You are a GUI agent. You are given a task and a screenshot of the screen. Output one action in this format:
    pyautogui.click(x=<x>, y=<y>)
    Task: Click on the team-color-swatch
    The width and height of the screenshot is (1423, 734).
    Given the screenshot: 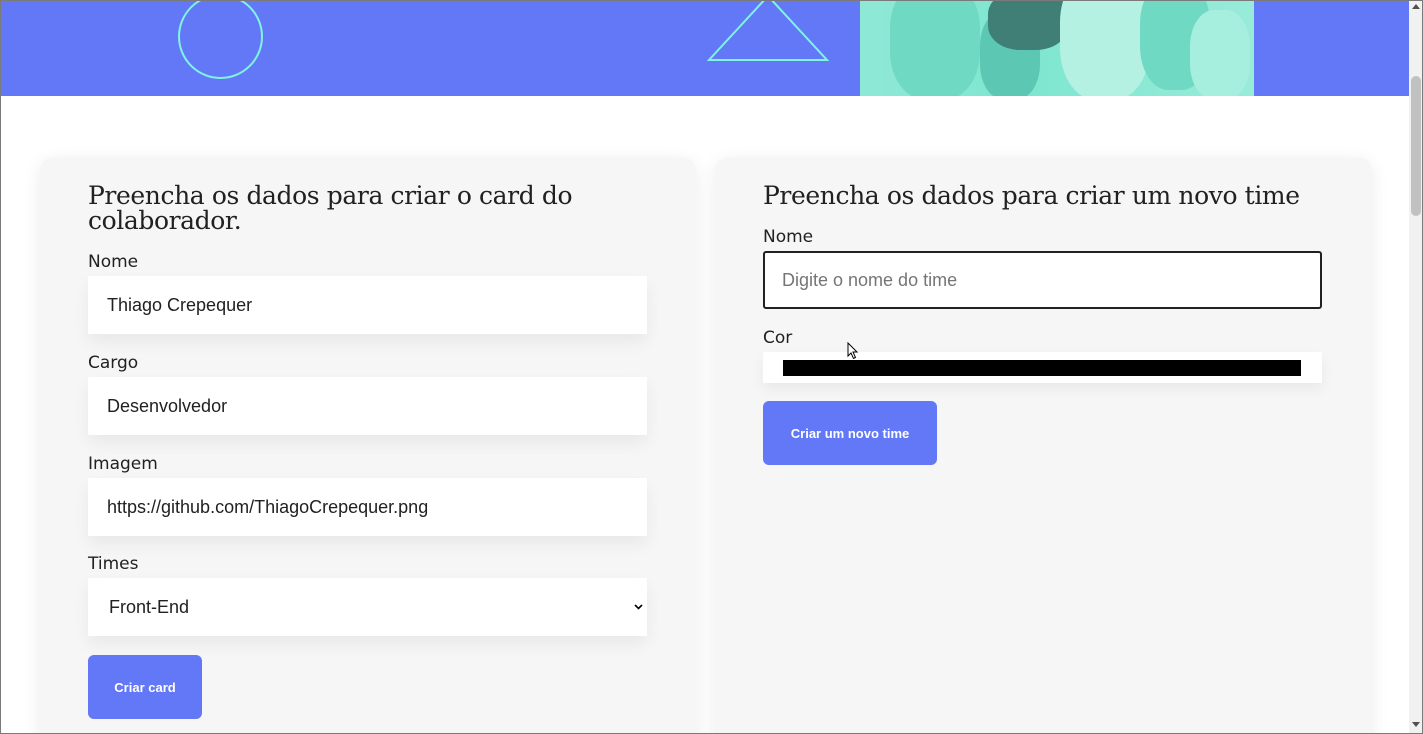 What is the action you would take?
    pyautogui.click(x=1042, y=368)
    